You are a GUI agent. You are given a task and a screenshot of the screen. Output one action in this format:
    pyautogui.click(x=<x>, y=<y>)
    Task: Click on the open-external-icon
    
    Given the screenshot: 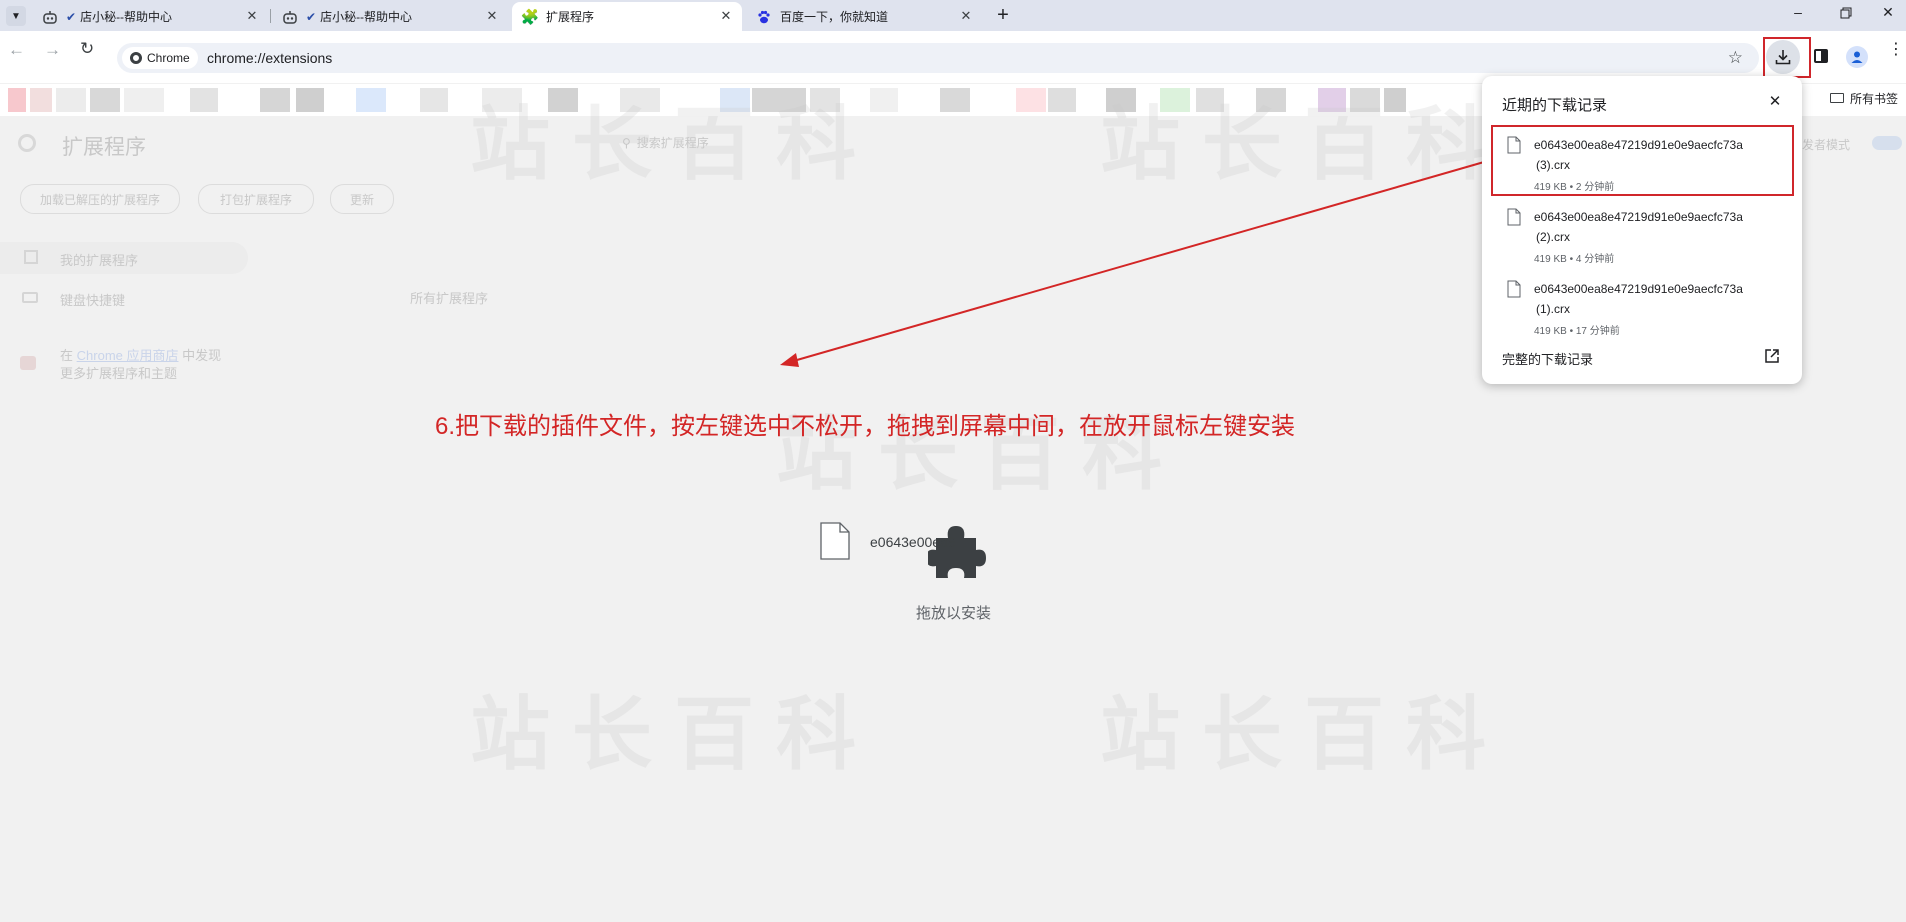 What is the action you would take?
    pyautogui.click(x=1772, y=358)
    